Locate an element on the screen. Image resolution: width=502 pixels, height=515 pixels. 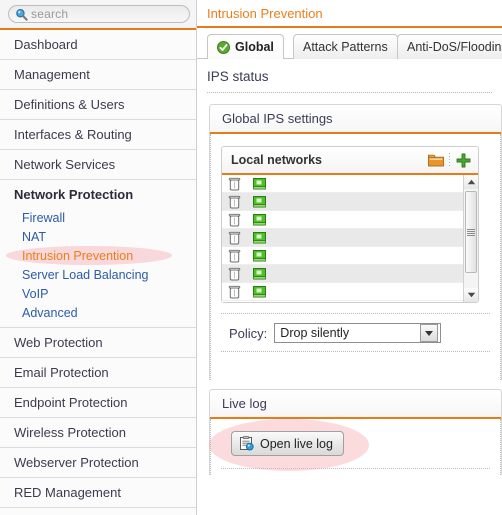
sidebar-item-interfaces-routing: Interfaces & Routing is located at coordinates (98, 135).